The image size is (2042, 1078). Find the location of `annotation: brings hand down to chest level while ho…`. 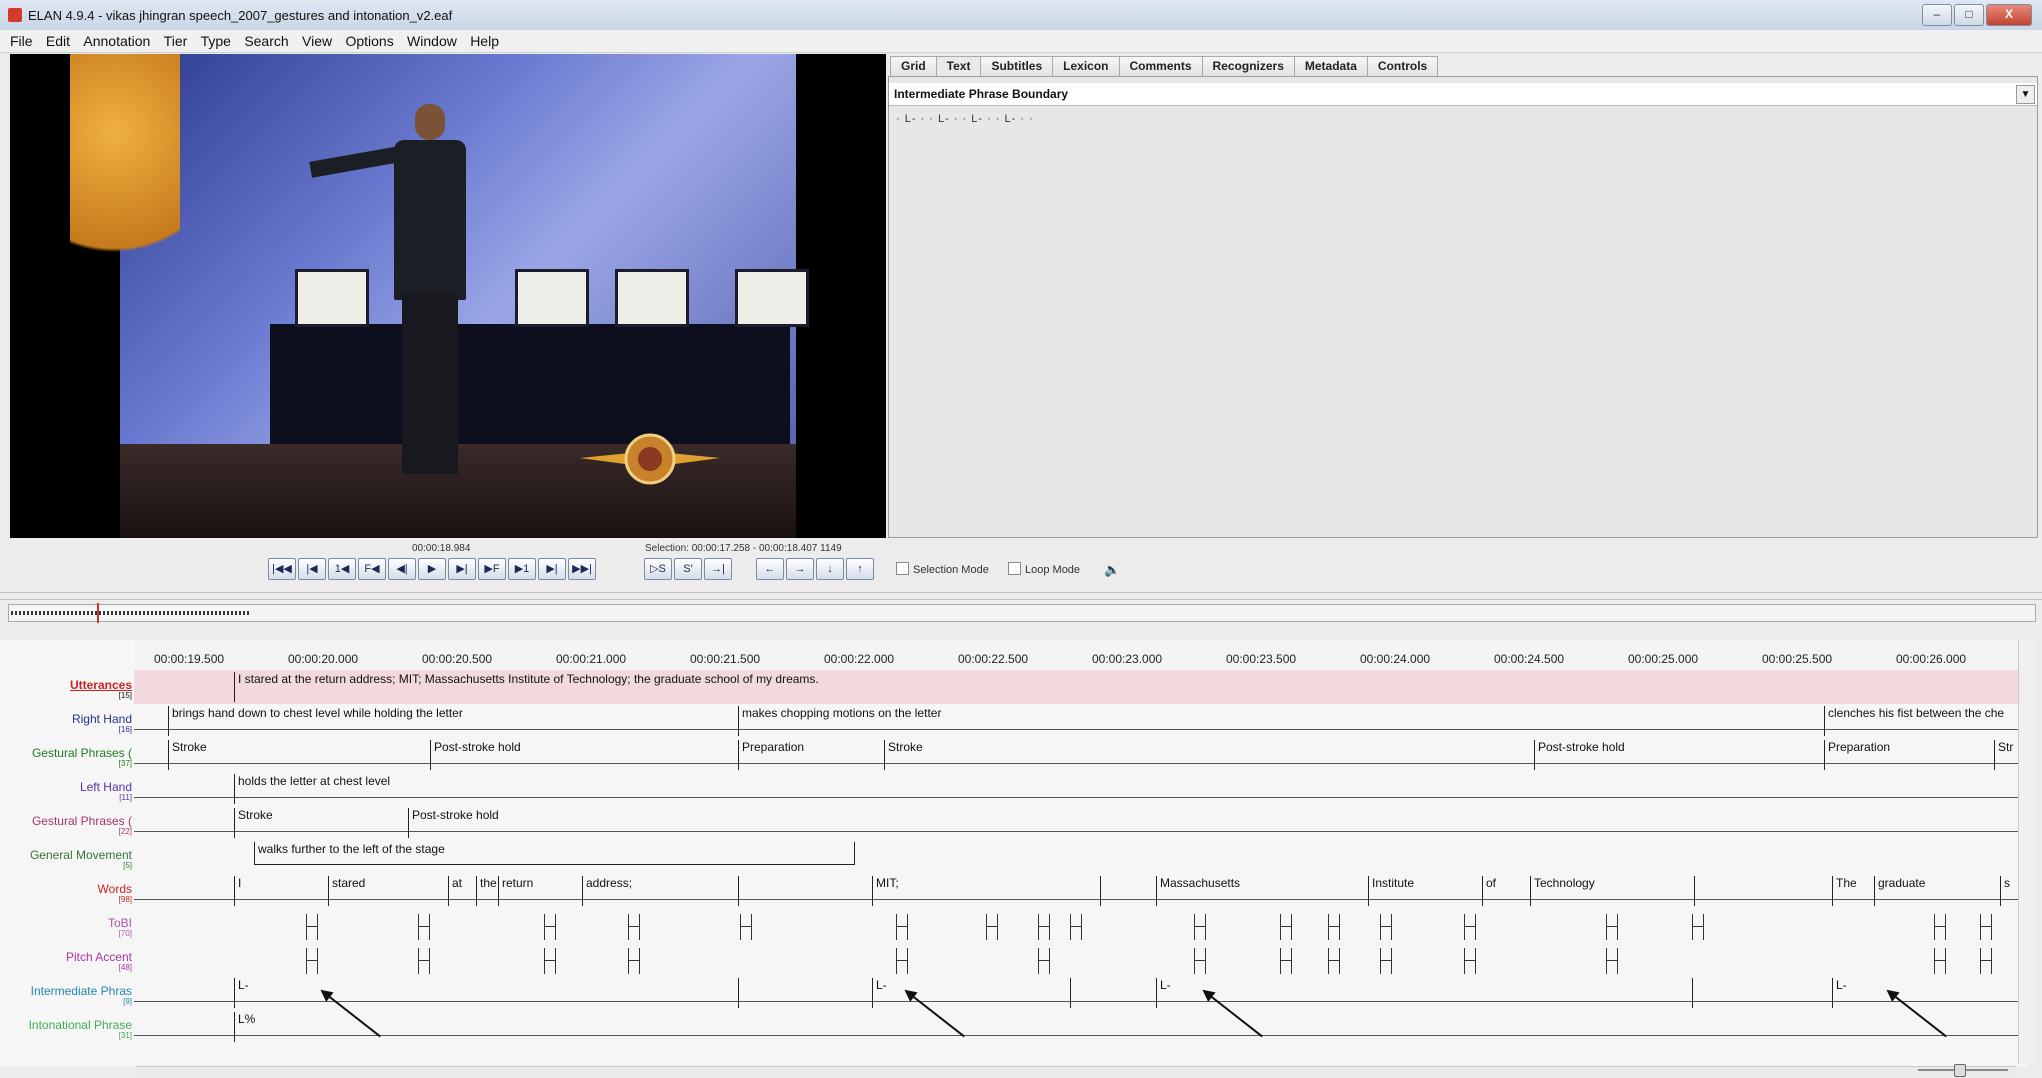

annotation: brings hand down to chest level while ho… is located at coordinates (315, 721).